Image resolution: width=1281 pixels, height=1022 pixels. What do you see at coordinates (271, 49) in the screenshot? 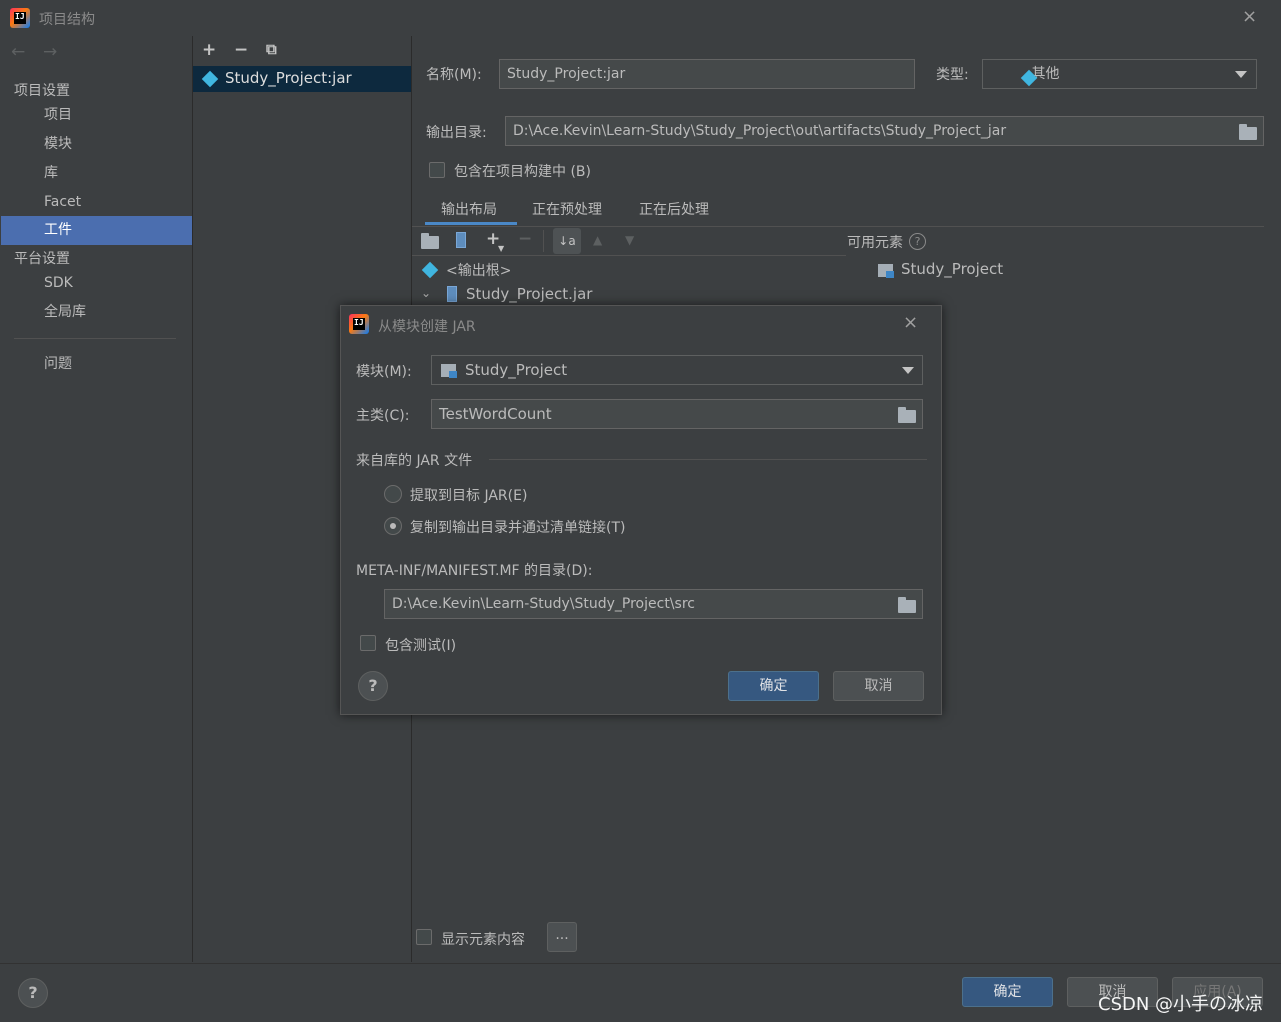
I see `copy-artifact-icon: ⧉` at bounding box center [271, 49].